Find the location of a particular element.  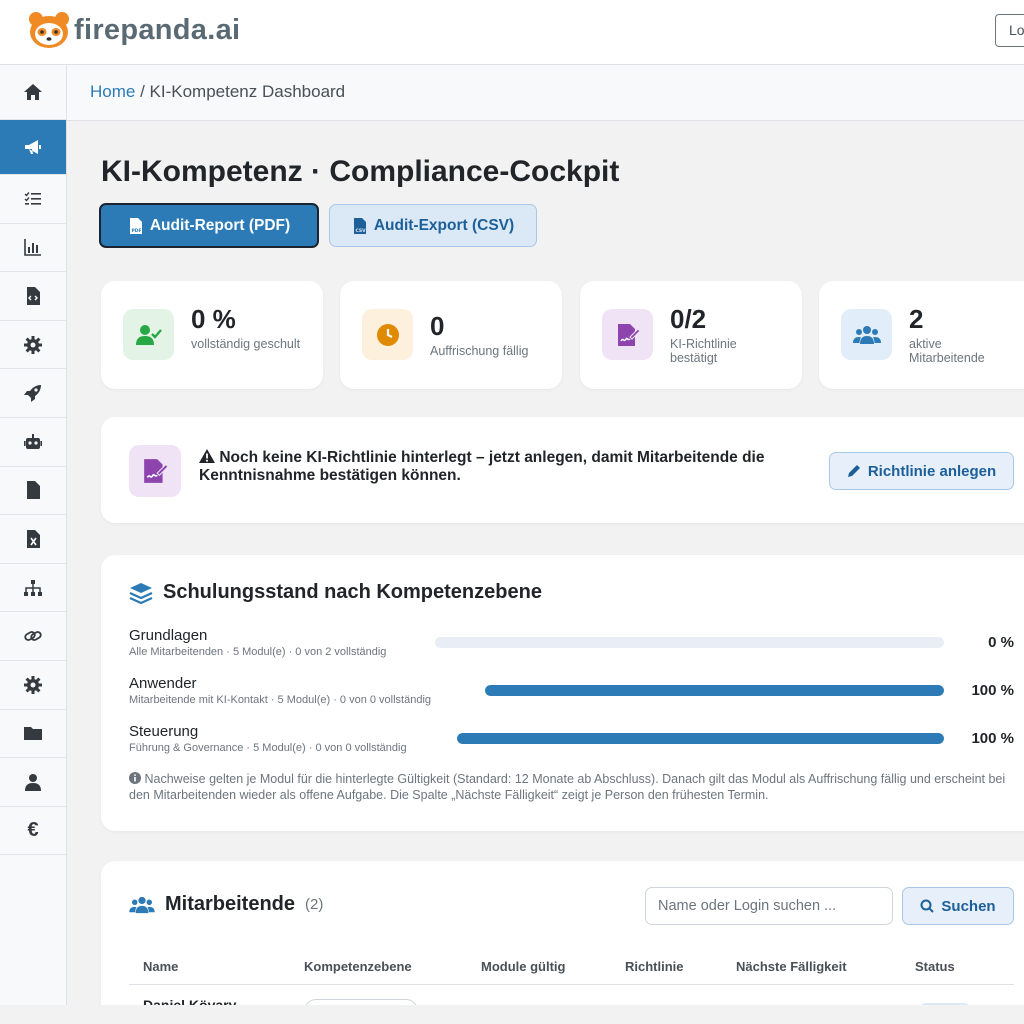

kpi-label: vollständig geschult is located at coordinates (246, 344).